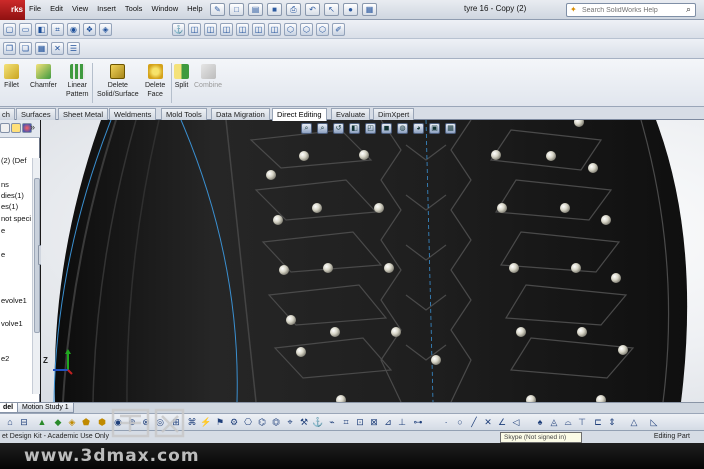 The height and width of the screenshot is (469, 704). Describe the element at coordinates (134, 8) in the screenshot. I see `menu-tools: Tools` at that location.